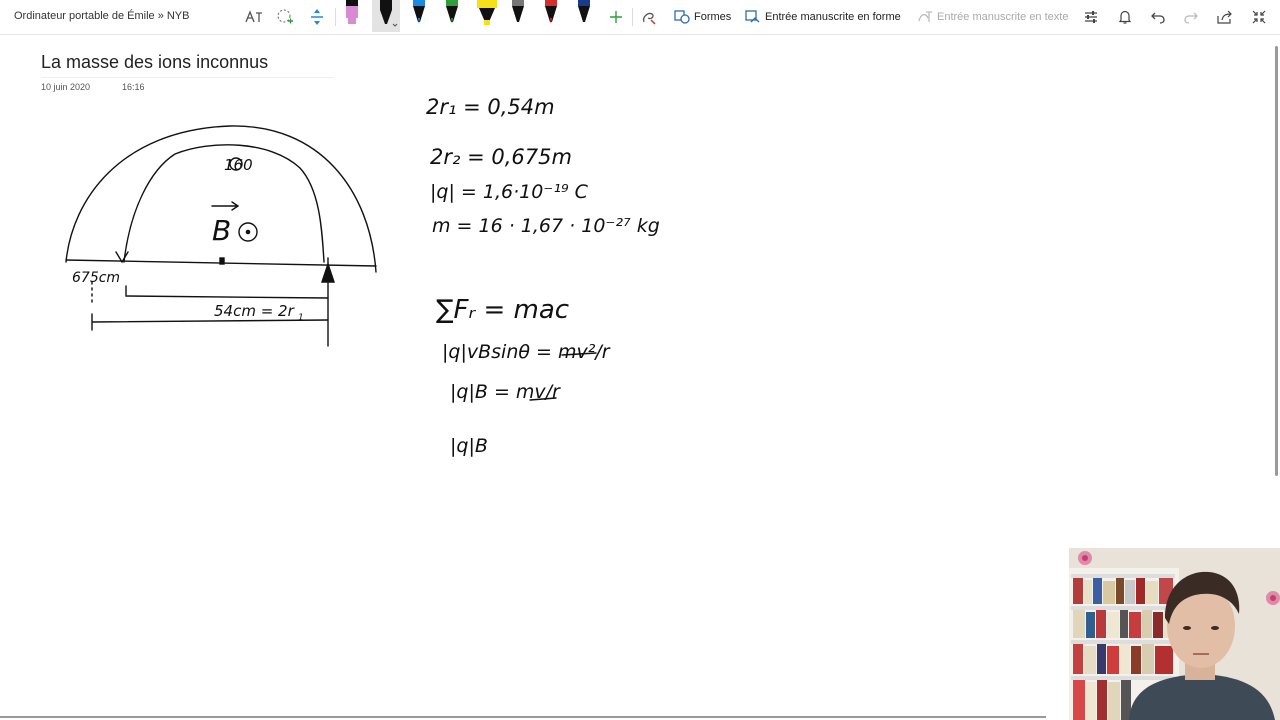  Describe the element at coordinates (509, 192) in the screenshot. I see `equation-charge: |q| = 1,6·10⁻¹⁹ C` at that location.